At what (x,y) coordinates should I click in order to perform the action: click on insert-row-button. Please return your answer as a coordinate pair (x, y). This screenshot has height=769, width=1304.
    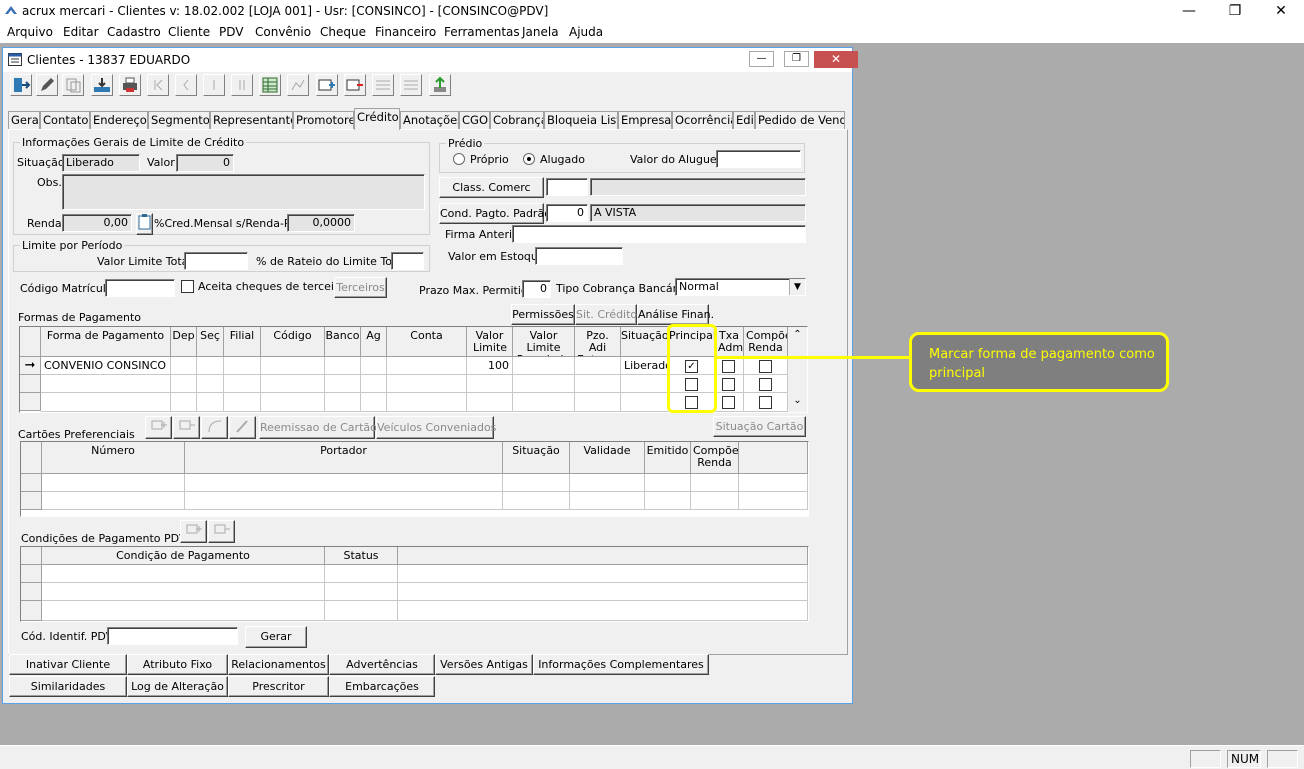
    Looking at the image, I should click on (383, 85).